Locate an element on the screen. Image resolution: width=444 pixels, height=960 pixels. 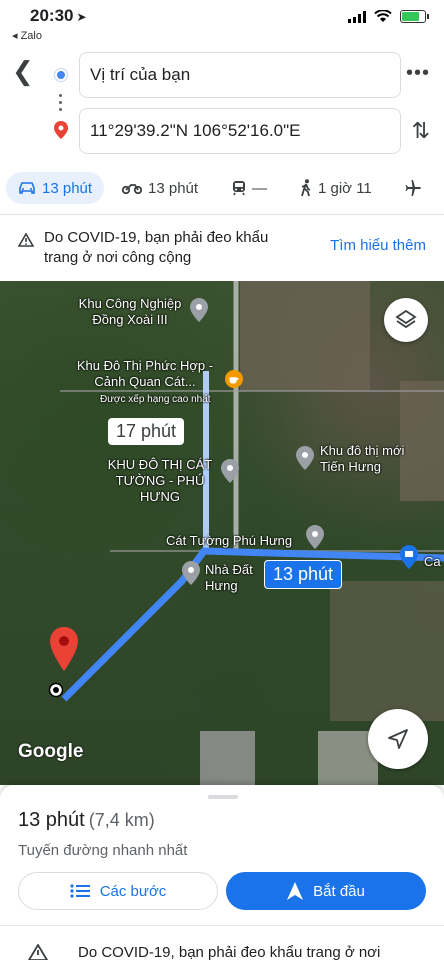
poi-label-ca: Ca is located at coordinates (432, 561).